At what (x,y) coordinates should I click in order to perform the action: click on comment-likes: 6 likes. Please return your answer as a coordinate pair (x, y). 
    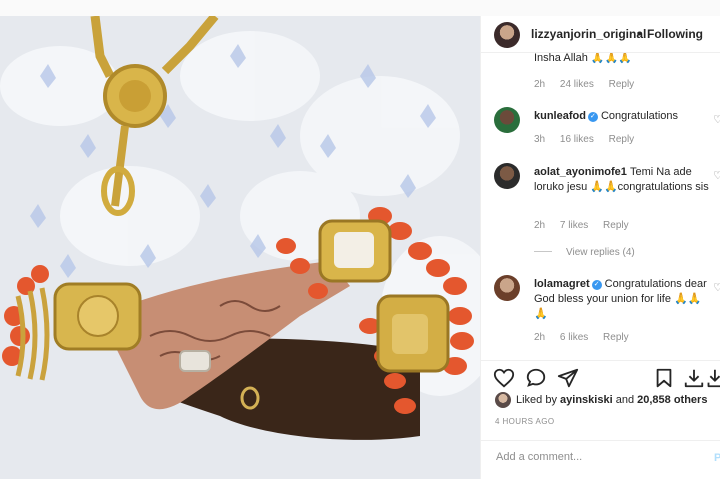
    Looking at the image, I should click on (574, 337).